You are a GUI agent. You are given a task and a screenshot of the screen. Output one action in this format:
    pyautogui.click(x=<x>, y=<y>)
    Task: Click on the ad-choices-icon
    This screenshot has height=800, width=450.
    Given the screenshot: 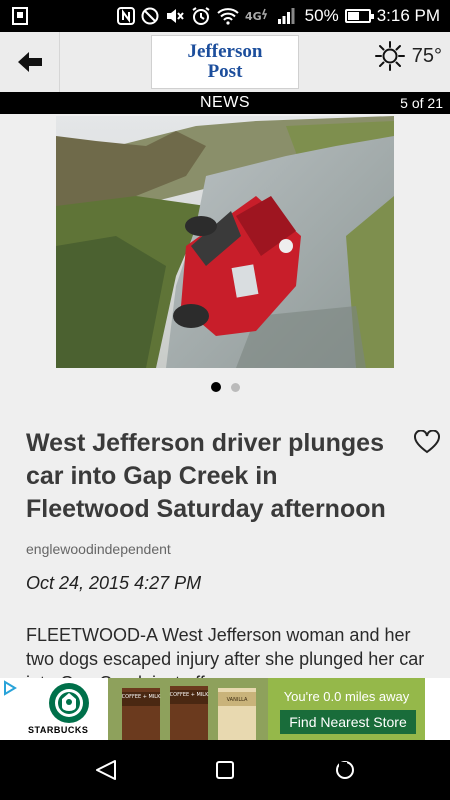 What is the action you would take?
    pyautogui.click(x=10, y=688)
    